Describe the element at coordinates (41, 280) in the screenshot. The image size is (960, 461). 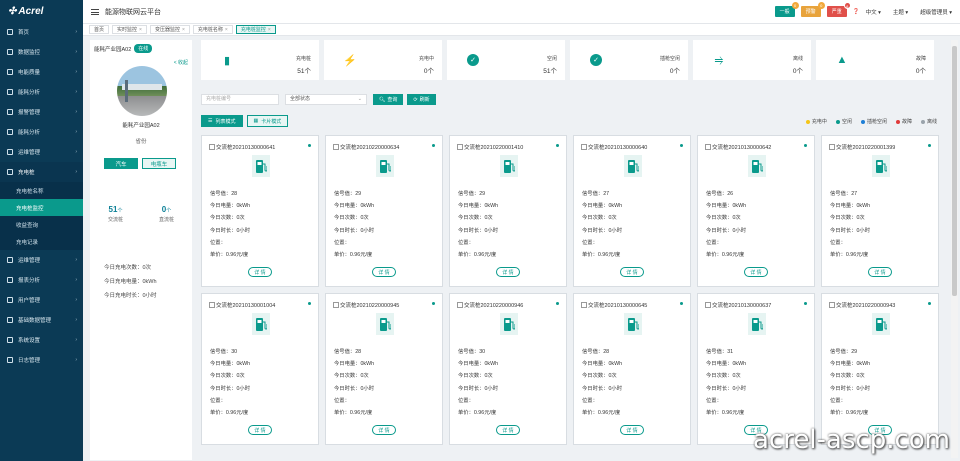
I see `sidebar-item: 报表分析 ›` at that location.